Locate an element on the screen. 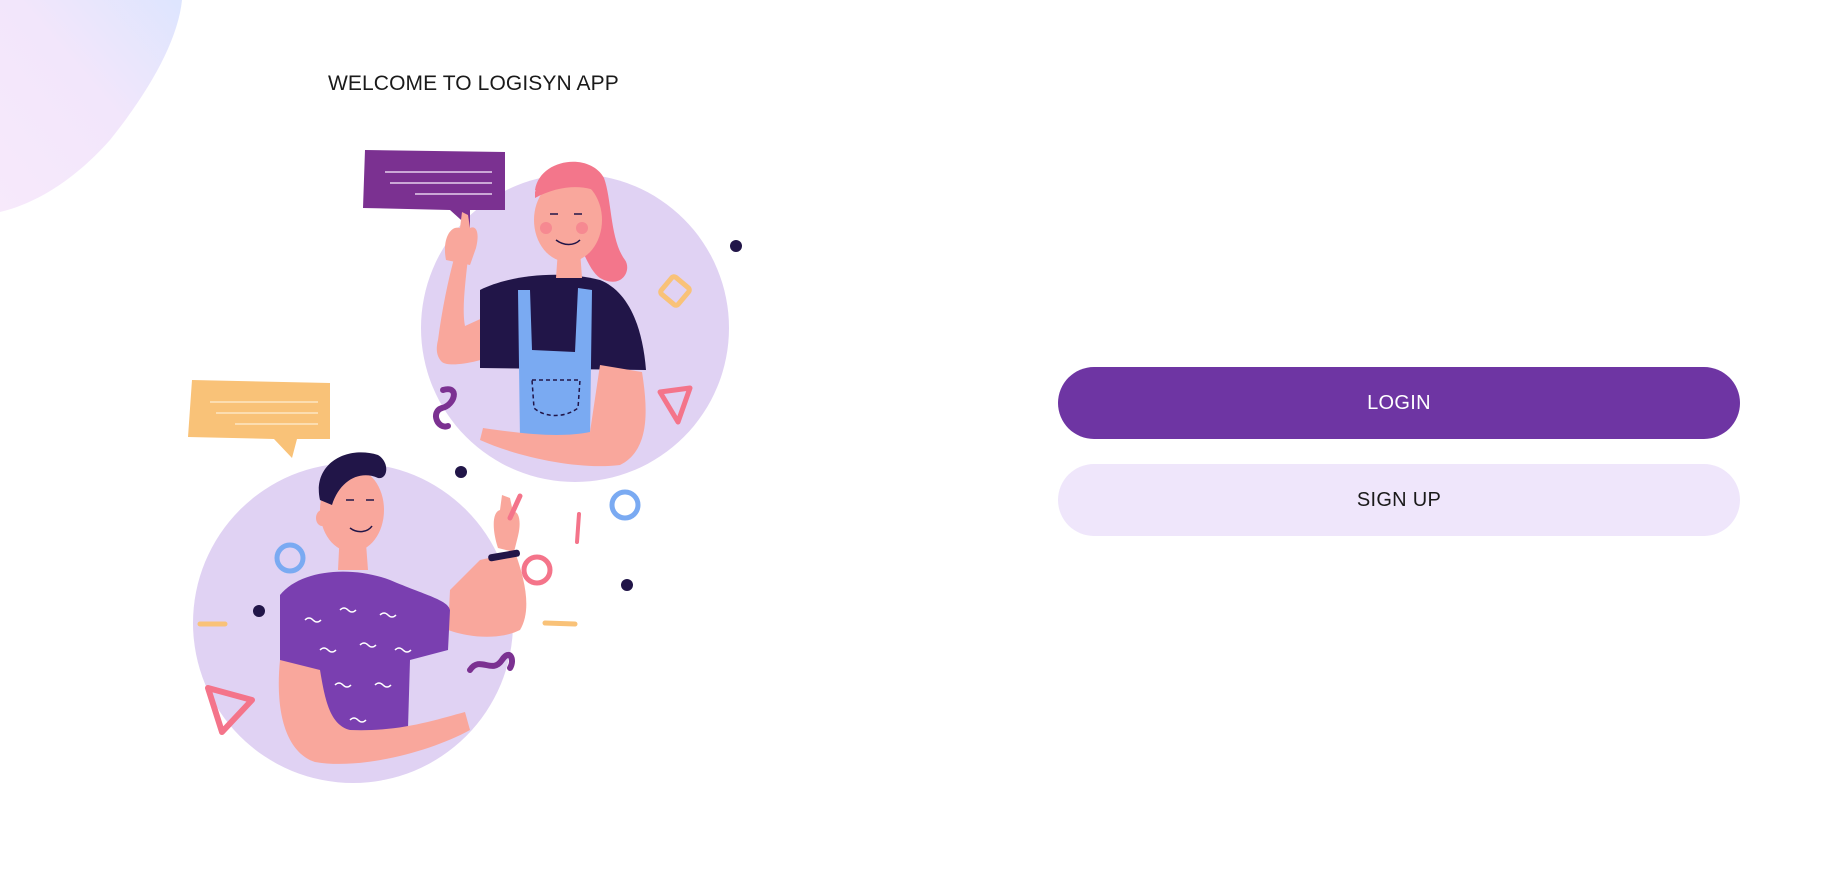 This screenshot has width=1848, height=894. signup-button: SIGN UP is located at coordinates (1399, 500).